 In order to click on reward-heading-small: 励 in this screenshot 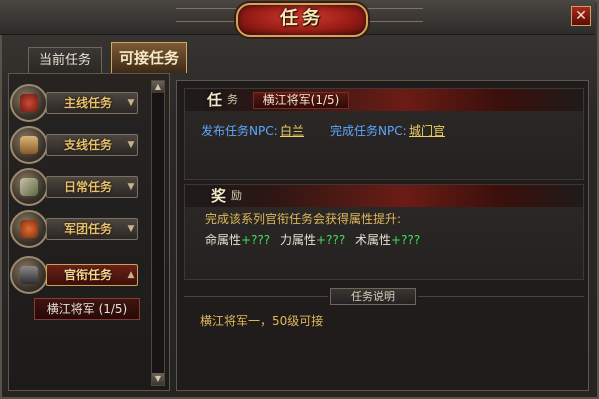, I will do `click(236, 195)`.